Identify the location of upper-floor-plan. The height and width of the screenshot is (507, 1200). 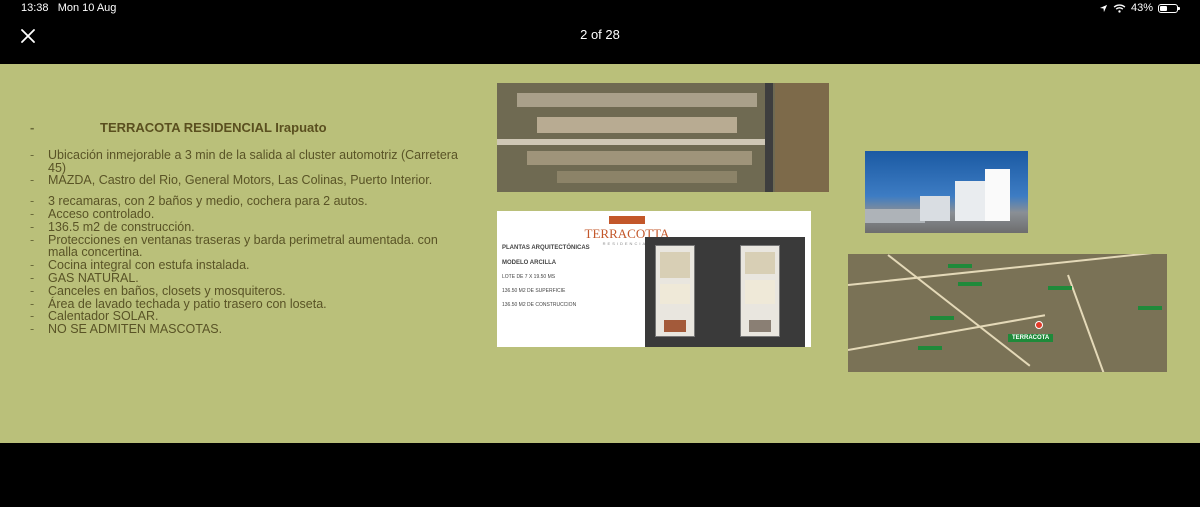
(760, 291).